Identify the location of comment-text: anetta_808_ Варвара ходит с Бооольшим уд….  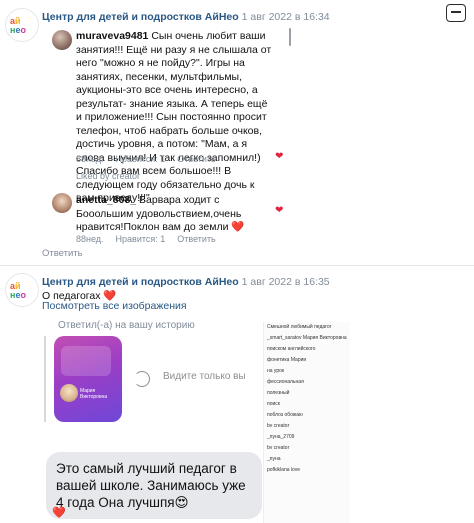
(174, 214).